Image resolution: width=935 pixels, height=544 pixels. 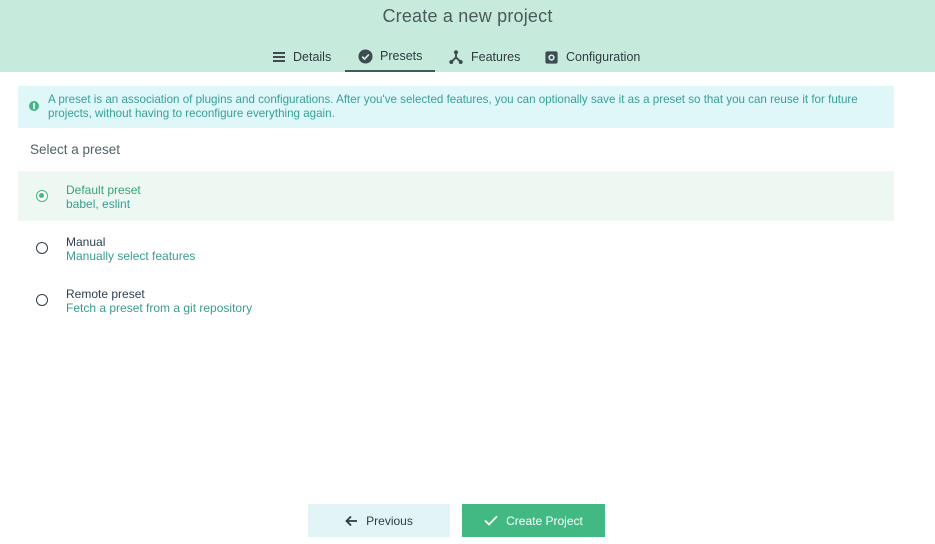 I want to click on preset-option-default: Default preset babel, eslint, so click(x=456, y=196).